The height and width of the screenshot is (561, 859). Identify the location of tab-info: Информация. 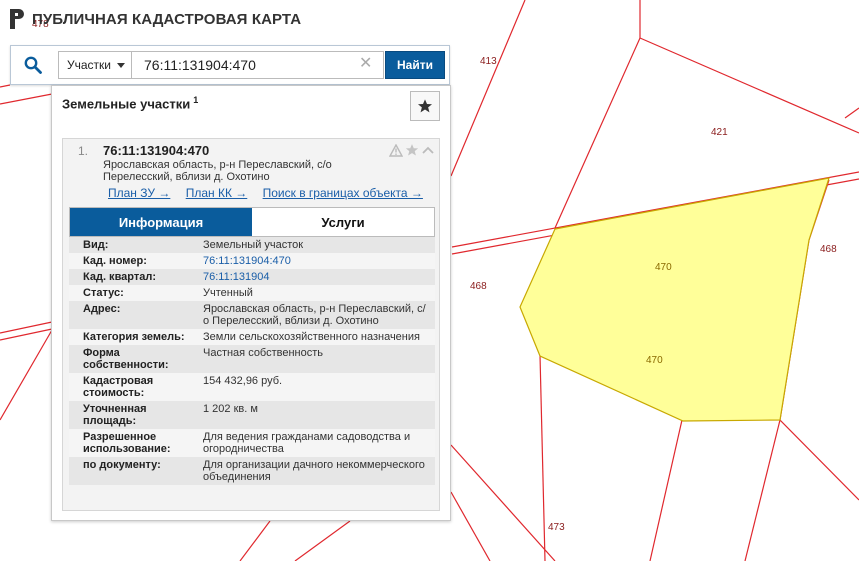
(161, 222).